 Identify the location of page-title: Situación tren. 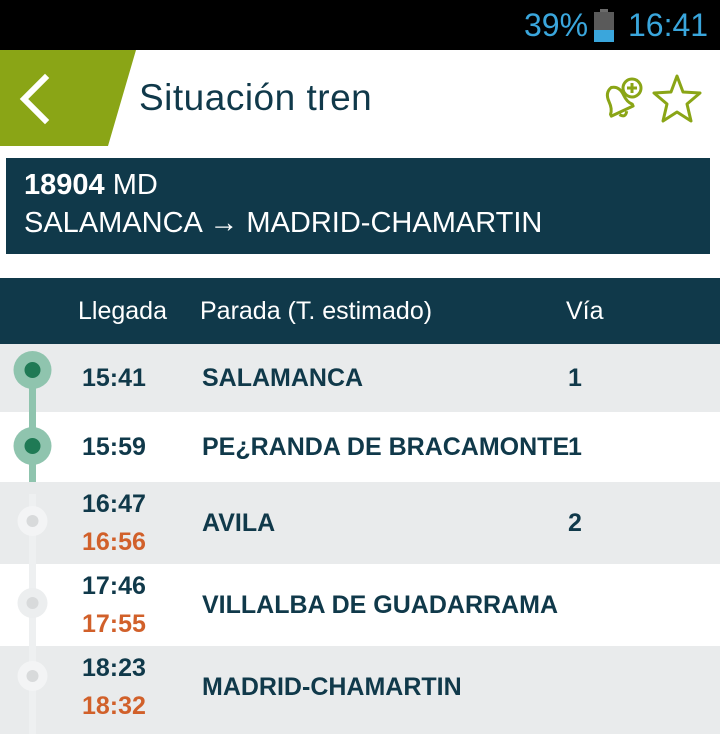
(256, 97).